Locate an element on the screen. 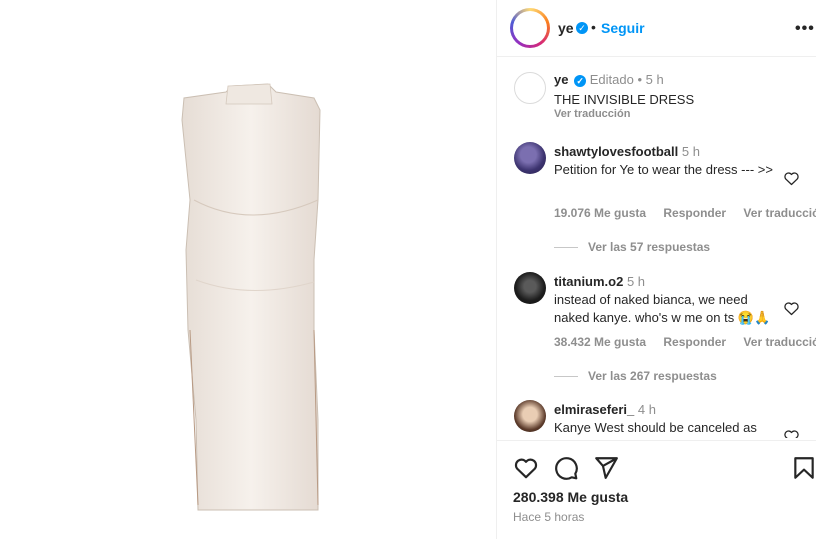  comment-meta: 19.076 Me gusta Responder Ver traducción is located at coordinates (685, 213).